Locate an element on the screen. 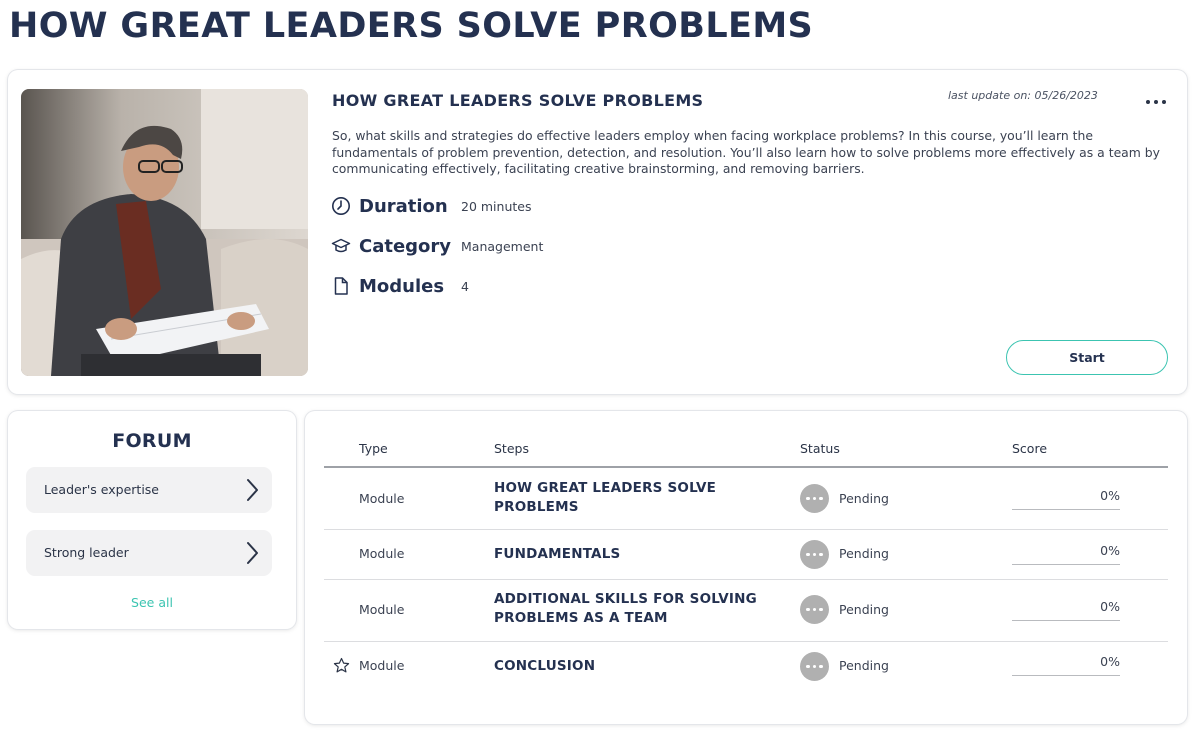 This screenshot has height=736, width=1200. forum-item-label: Leader's expertise is located at coordinates (101, 489).